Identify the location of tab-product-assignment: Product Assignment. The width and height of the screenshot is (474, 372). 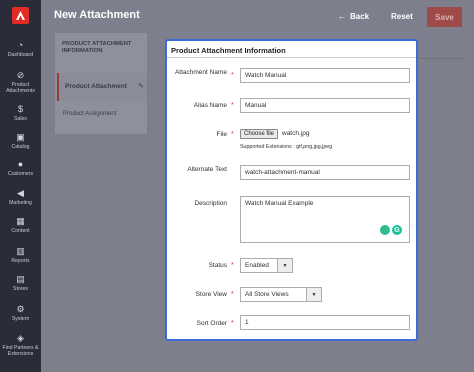
(89, 114).